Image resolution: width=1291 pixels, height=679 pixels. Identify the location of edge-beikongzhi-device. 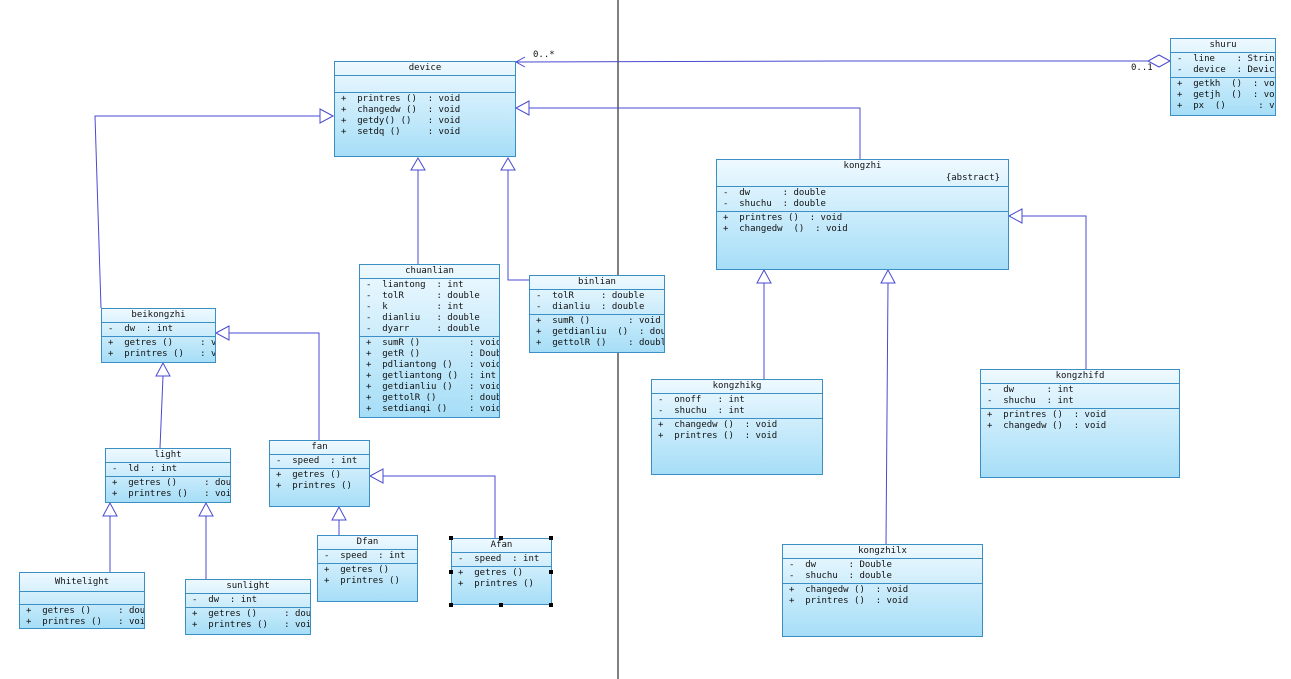
(207, 212).